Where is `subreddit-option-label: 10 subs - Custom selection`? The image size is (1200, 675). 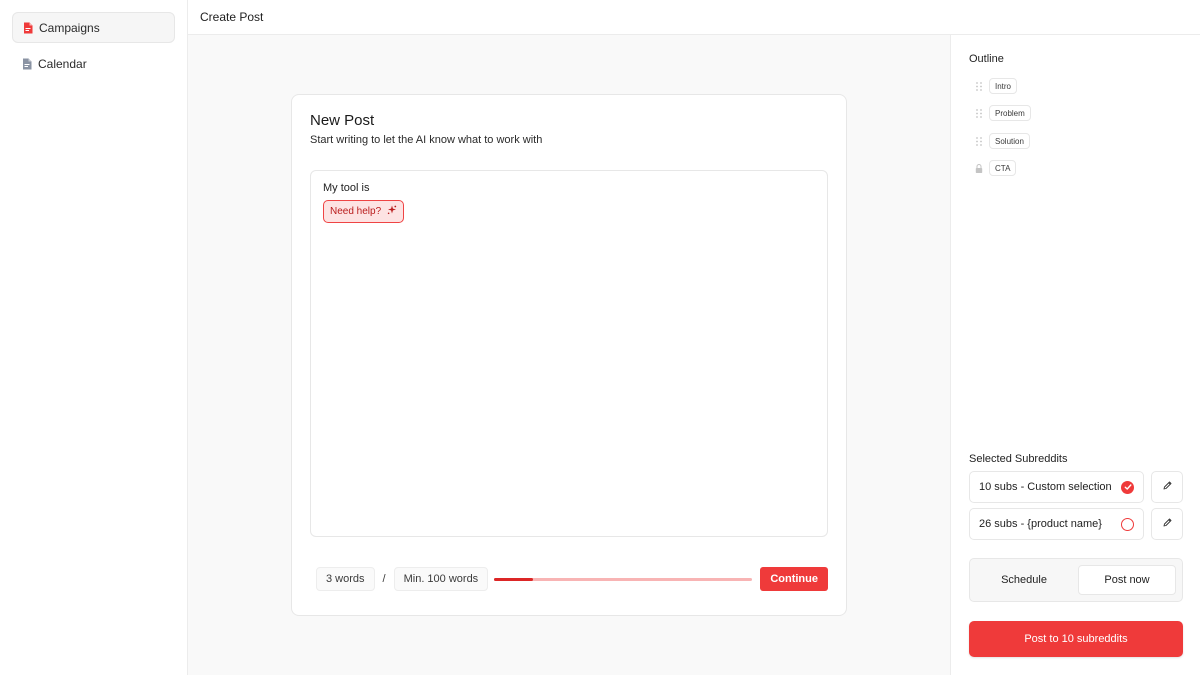
subreddit-option-label: 10 subs - Custom selection is located at coordinates (1045, 487).